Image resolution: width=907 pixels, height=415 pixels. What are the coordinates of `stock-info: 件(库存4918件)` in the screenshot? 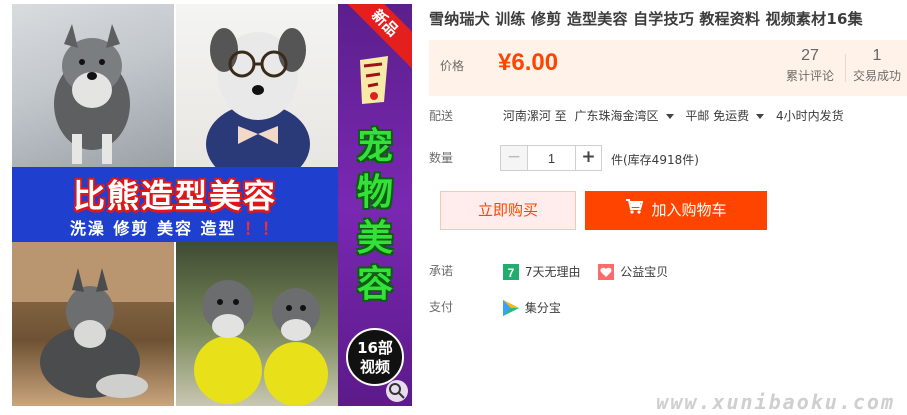 It's located at (655, 160).